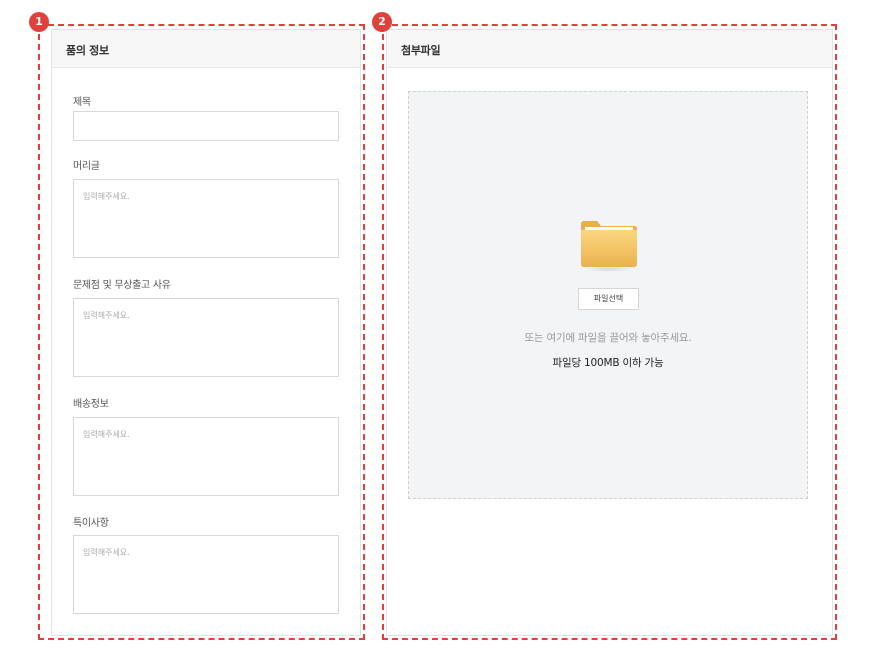  What do you see at coordinates (86, 166) in the screenshot?
I see `preface-label: 머리글` at bounding box center [86, 166].